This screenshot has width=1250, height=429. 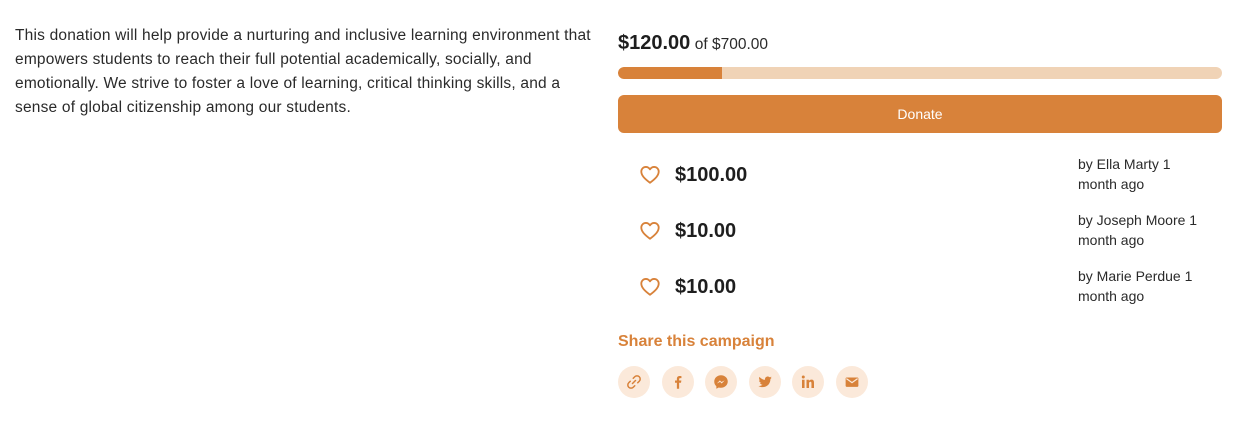 I want to click on share-email-button, so click(x=851, y=382).